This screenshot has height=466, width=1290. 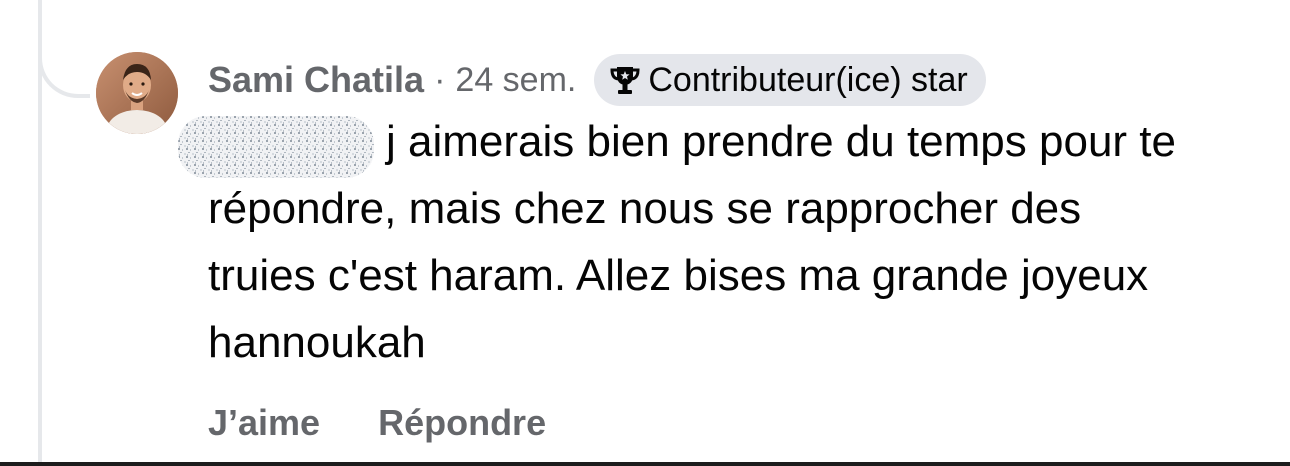 I want to click on top-contributor-badge: Contributeur(ice) star, so click(x=790, y=80).